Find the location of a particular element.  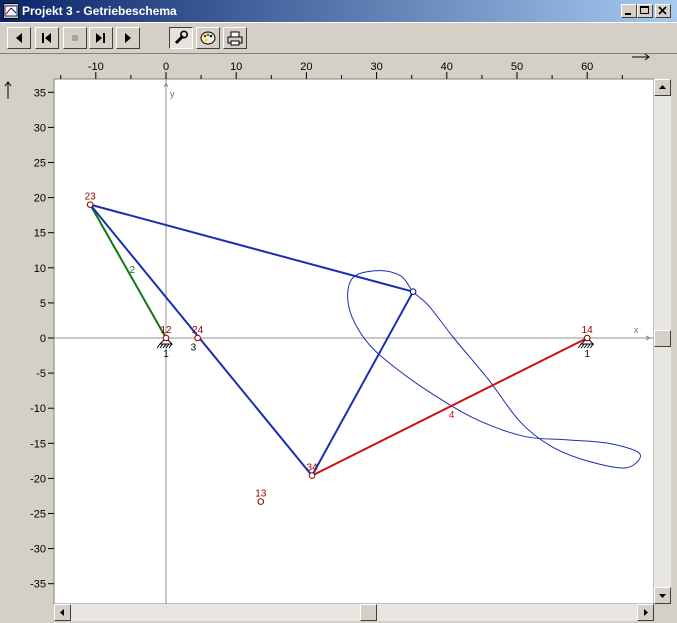

play-button is located at coordinates (128, 38).